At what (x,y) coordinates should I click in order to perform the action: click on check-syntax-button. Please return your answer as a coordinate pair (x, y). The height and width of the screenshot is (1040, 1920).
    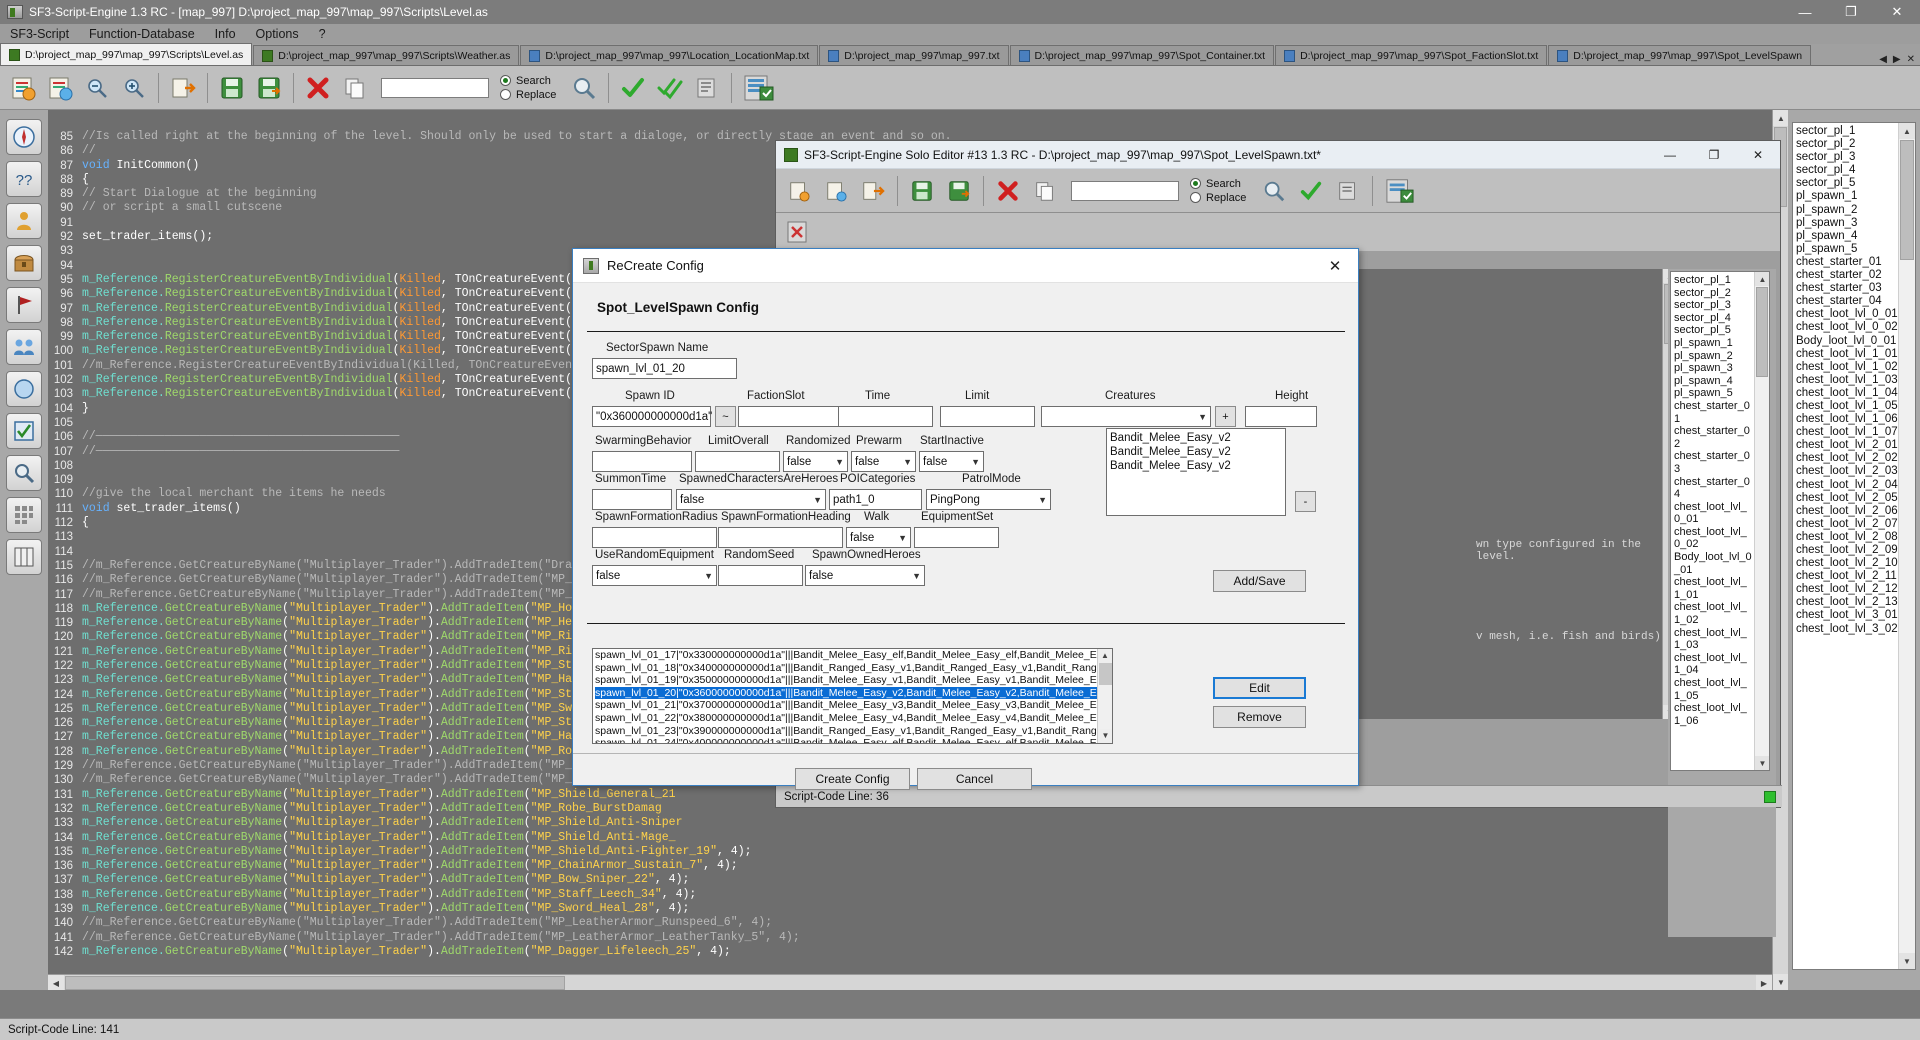
    Looking at the image, I should click on (633, 87).